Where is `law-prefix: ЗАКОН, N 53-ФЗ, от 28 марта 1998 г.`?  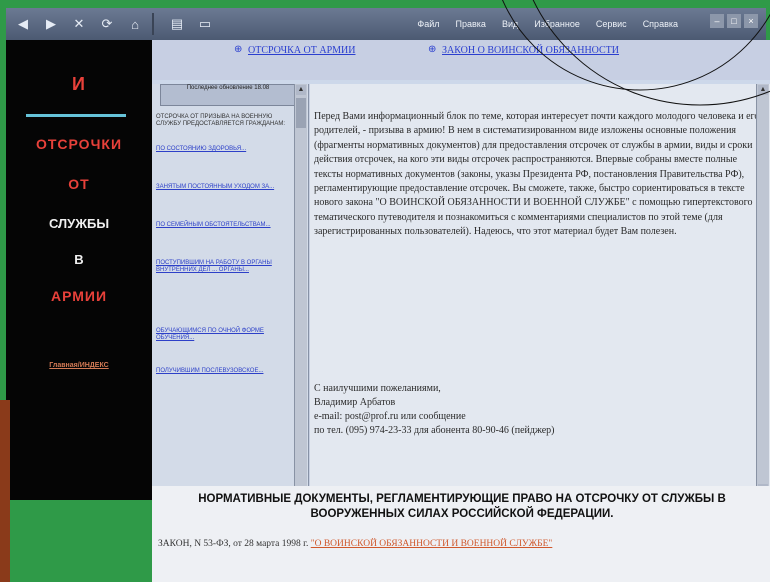 law-prefix: ЗАКОН, N 53-ФЗ, от 28 марта 1998 г. is located at coordinates (233, 544).